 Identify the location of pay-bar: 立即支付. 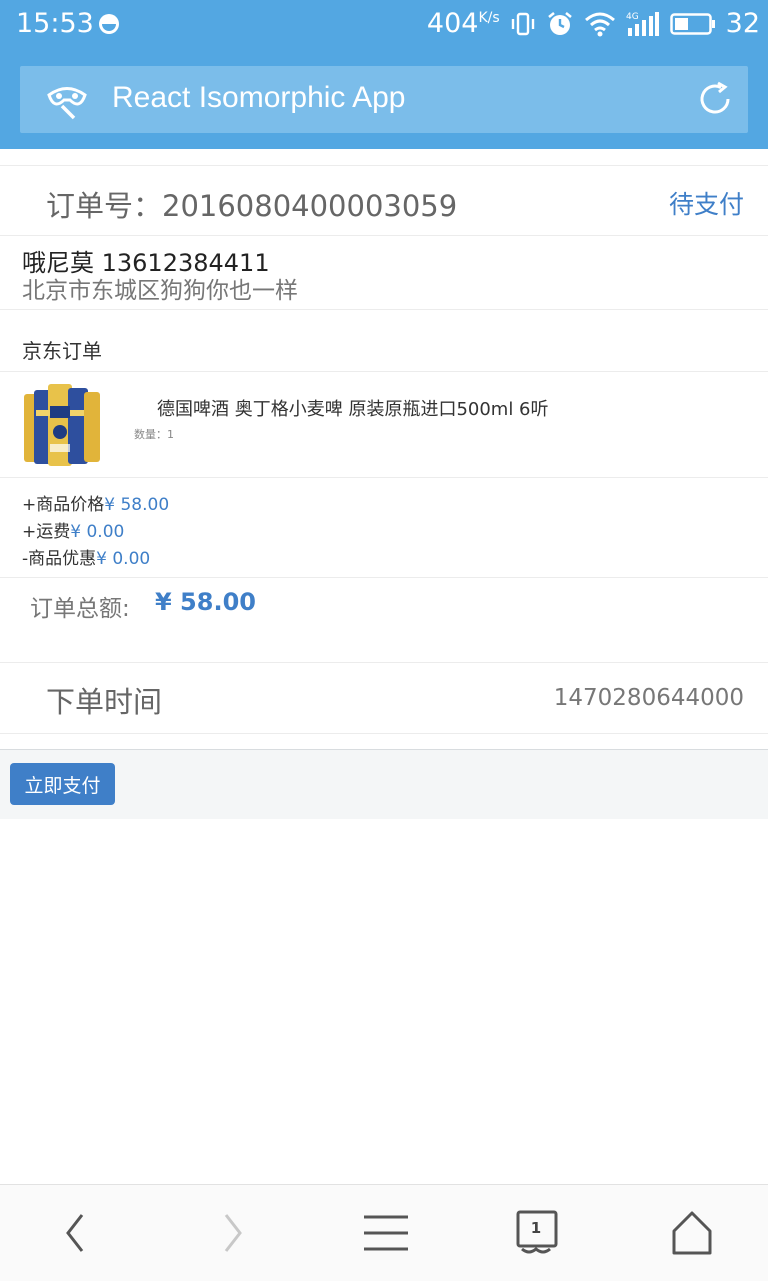
(384, 784).